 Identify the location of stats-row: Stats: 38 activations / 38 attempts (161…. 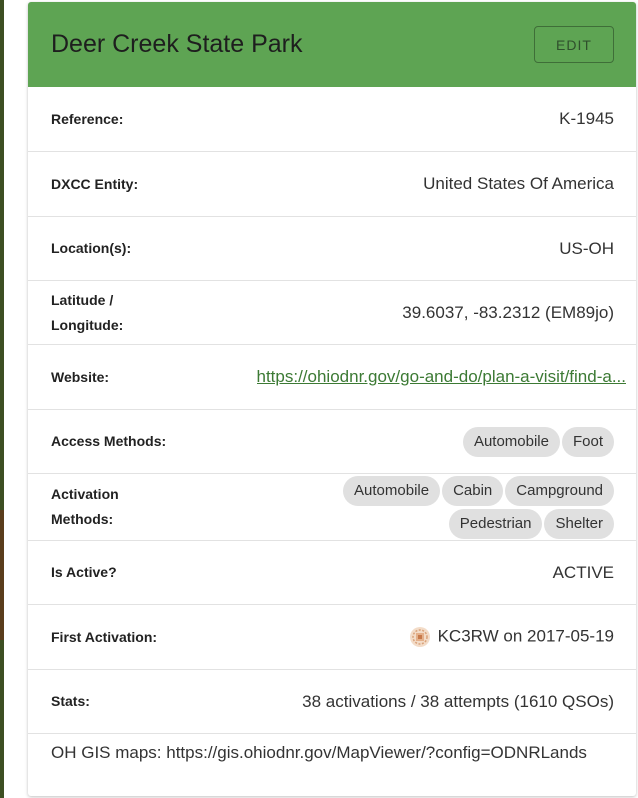
(332, 702).